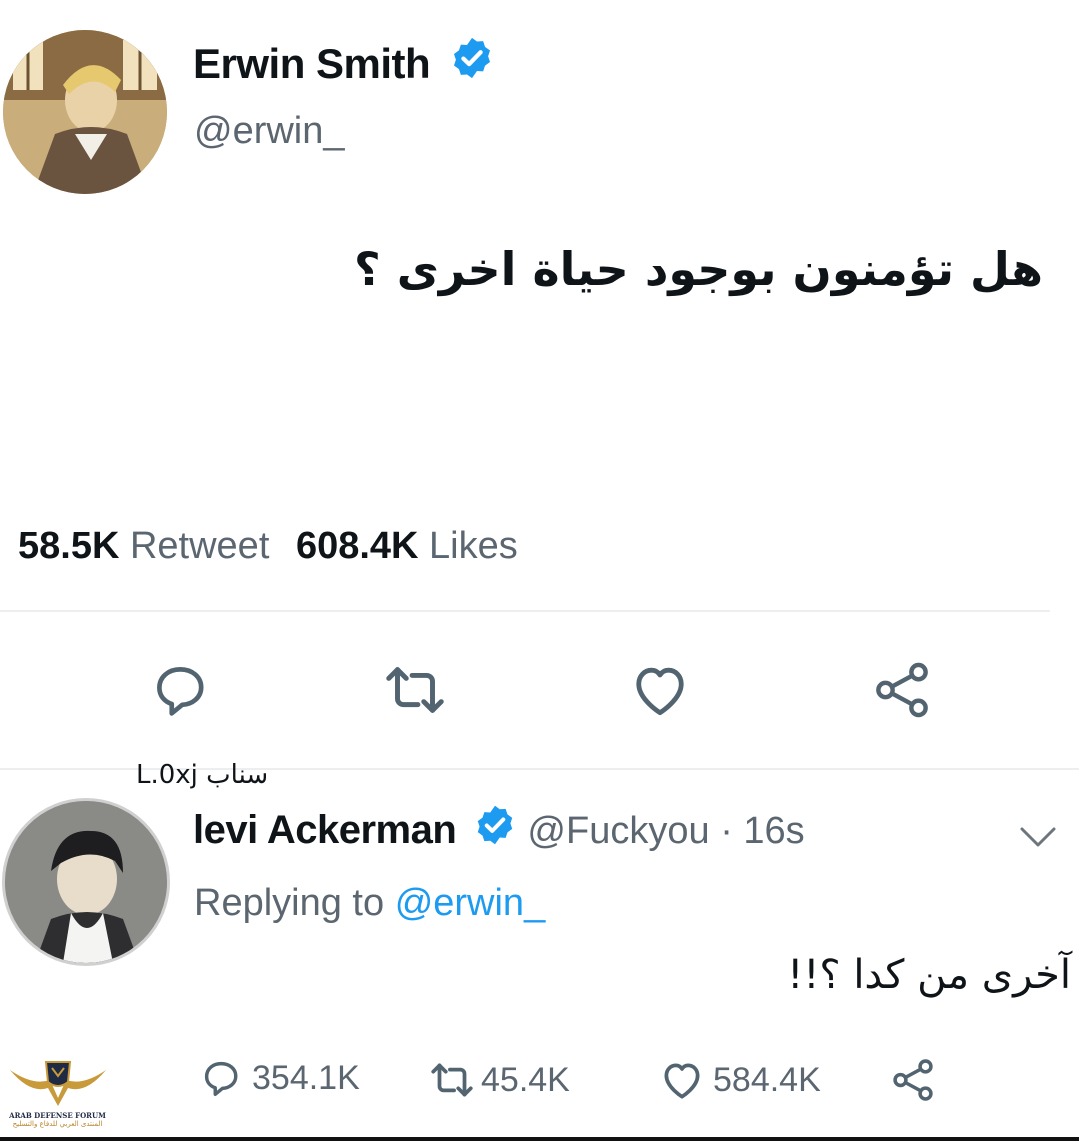 This screenshot has width=1079, height=1141. I want to click on retweet-label: Retweet, so click(199, 546).